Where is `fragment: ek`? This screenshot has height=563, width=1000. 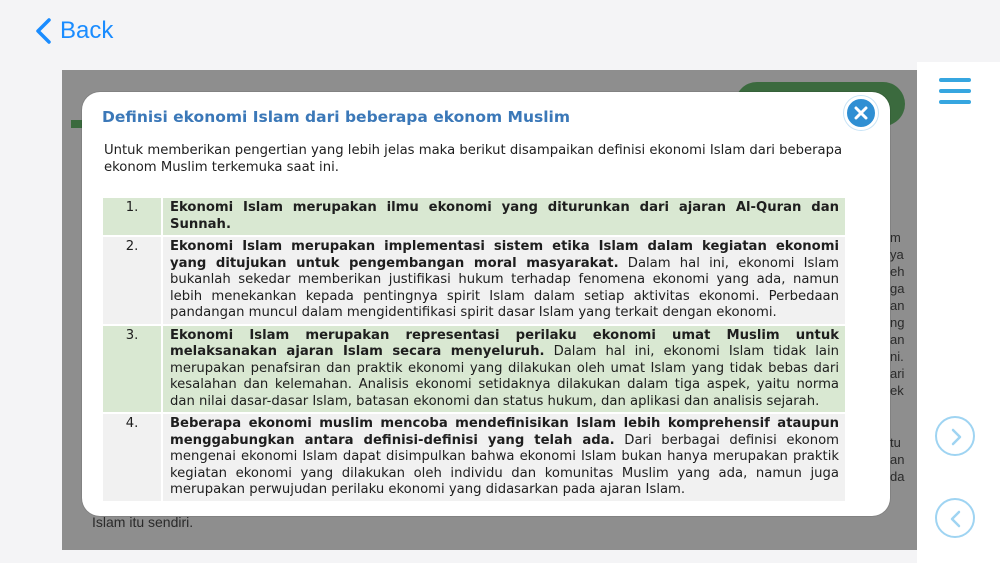
fragment: ek is located at coordinates (897, 390).